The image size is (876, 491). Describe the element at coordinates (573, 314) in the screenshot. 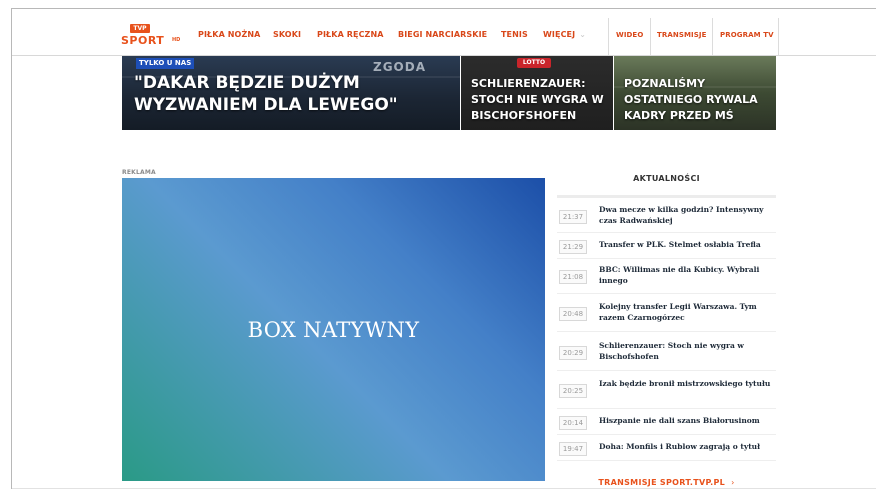

I see `news-time: 20:48` at that location.